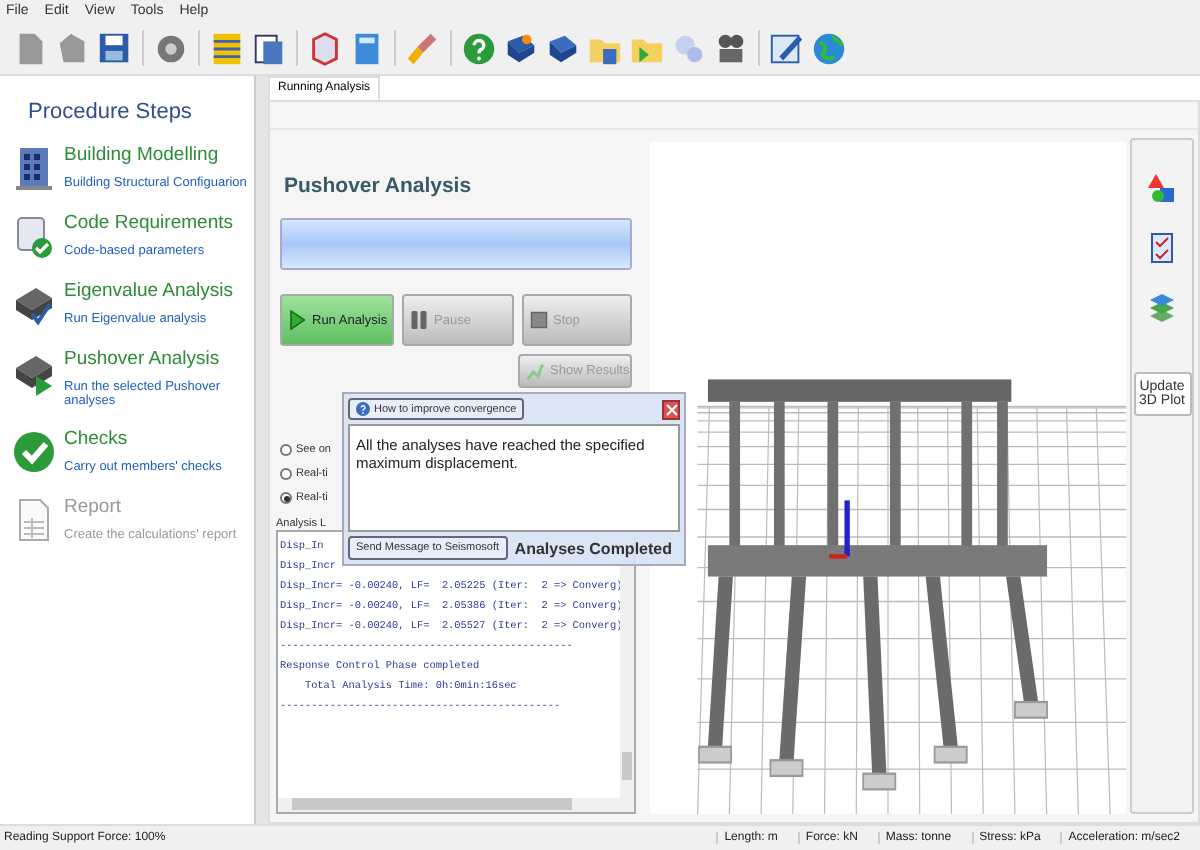 The height and width of the screenshot is (850, 1200). I want to click on sidebar-title: Procedure Steps, so click(110, 112).